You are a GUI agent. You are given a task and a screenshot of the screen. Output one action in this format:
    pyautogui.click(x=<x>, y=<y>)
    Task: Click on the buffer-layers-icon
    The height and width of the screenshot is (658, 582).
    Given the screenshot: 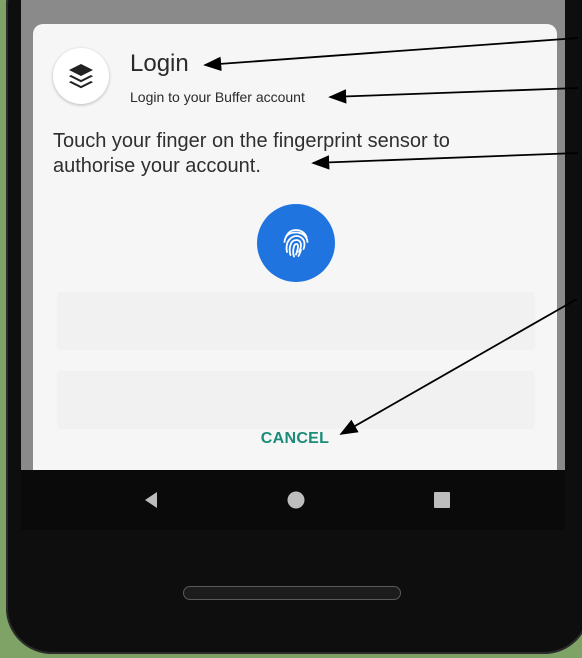 What is the action you would take?
    pyautogui.click(x=81, y=76)
    